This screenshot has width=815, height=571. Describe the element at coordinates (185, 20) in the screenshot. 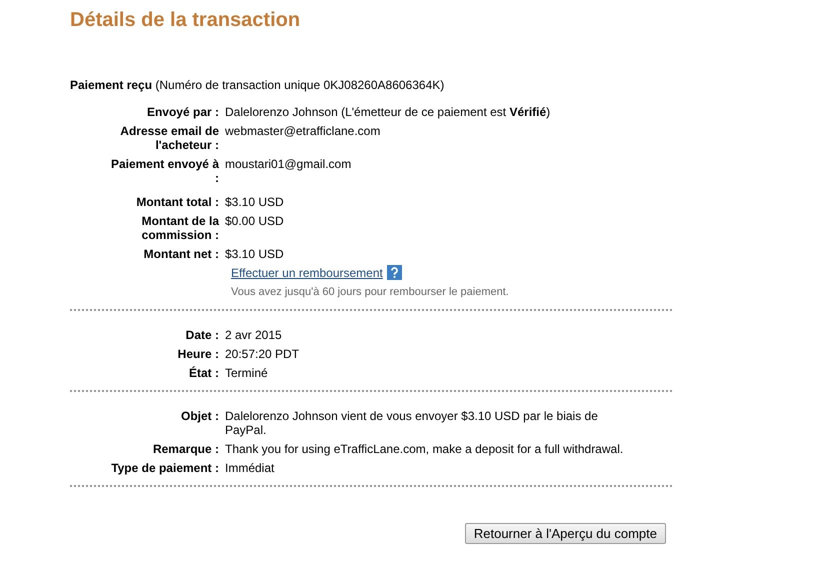

I see `page-title: Détails de la transaction` at that location.